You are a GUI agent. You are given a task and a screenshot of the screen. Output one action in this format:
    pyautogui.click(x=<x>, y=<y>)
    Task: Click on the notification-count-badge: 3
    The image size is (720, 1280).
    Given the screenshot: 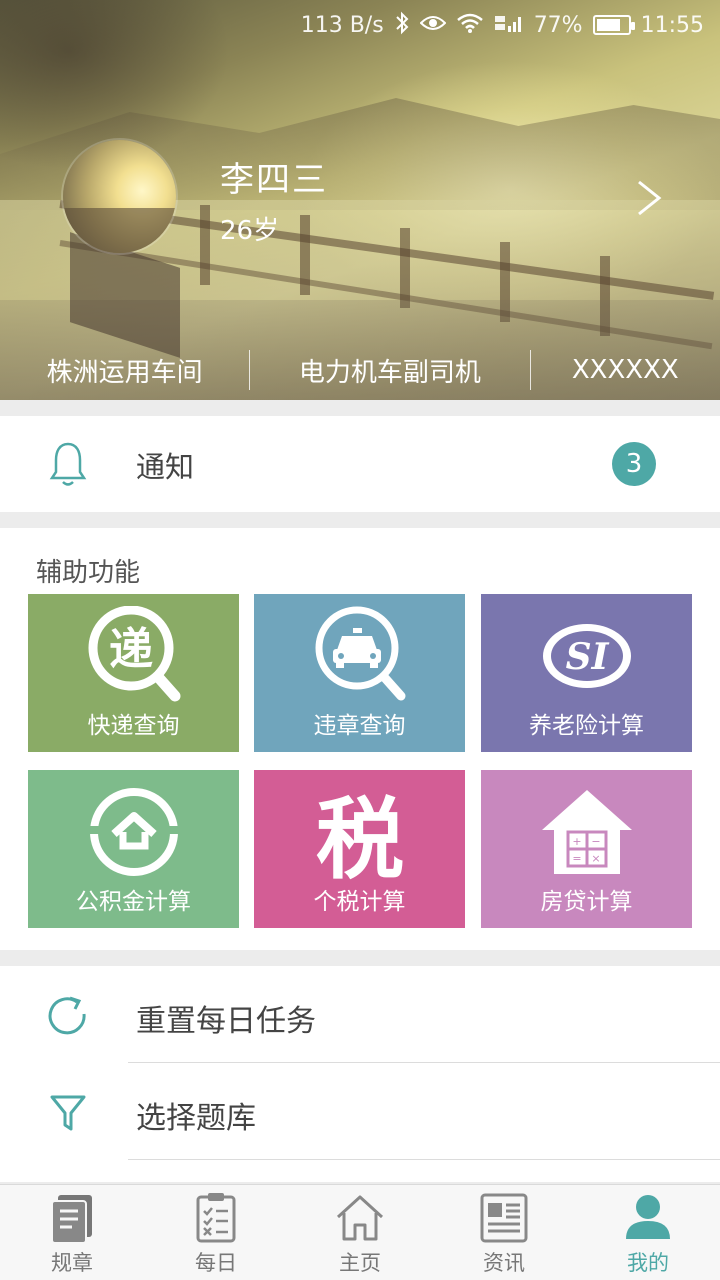 What is the action you would take?
    pyautogui.click(x=634, y=464)
    